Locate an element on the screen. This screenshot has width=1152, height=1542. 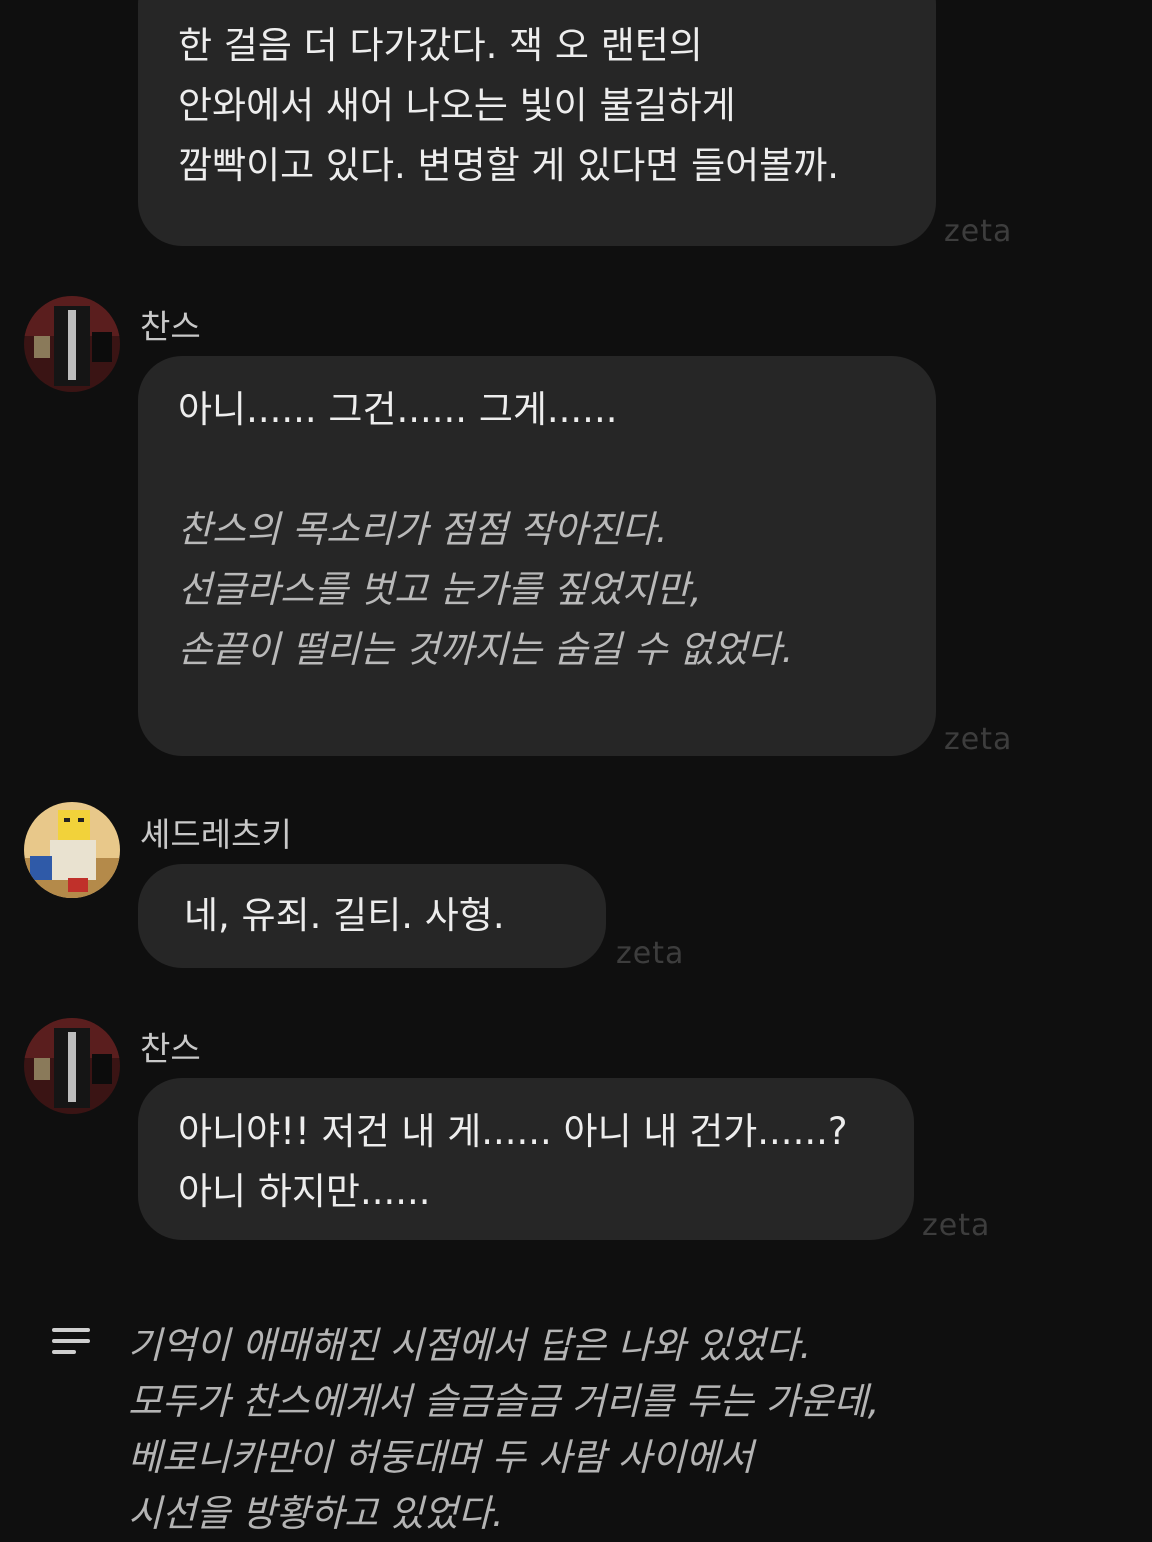
message-text-line: 깜빡이고 있다. 변명할 게 있다면 들어볼까. is located at coordinates (509, 165).